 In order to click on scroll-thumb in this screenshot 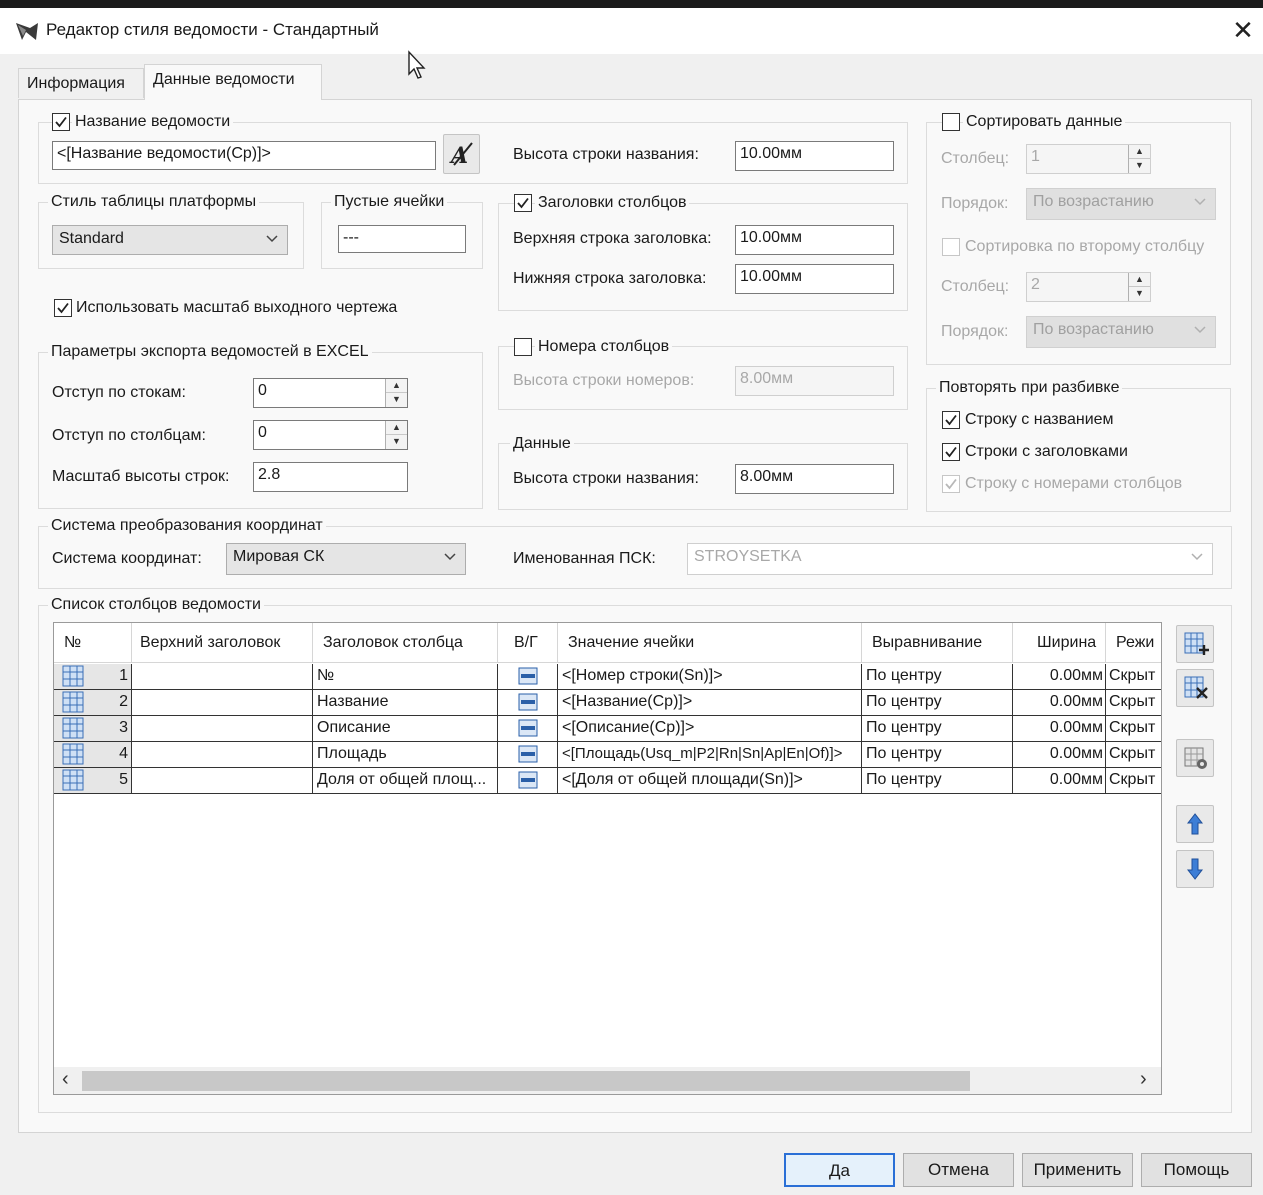, I will do `click(526, 1081)`.